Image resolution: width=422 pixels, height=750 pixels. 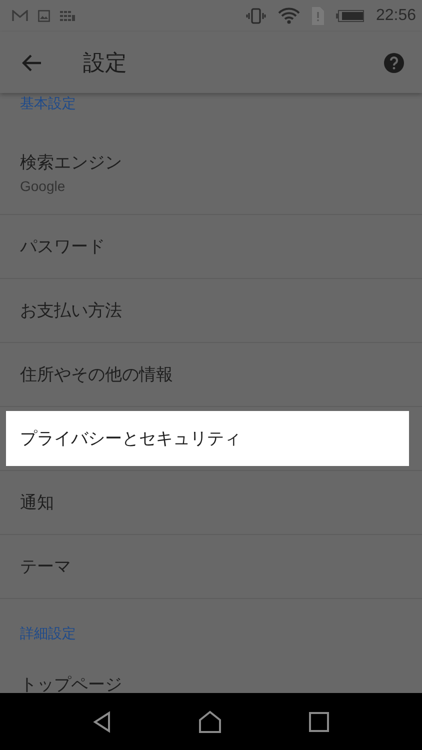 I want to click on settings-item: トップページ, so click(x=207, y=675).